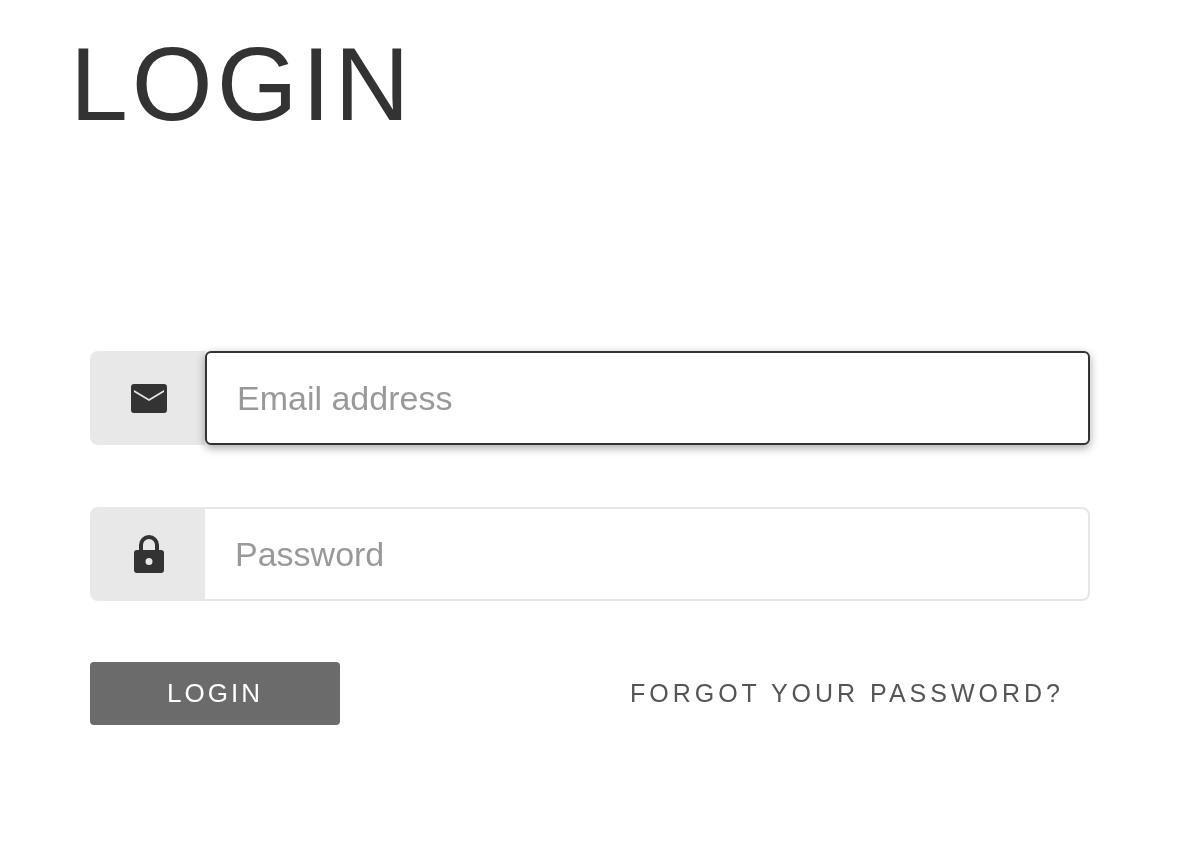 The image size is (1178, 842). What do you see at coordinates (148, 554) in the screenshot?
I see `lock-icon` at bounding box center [148, 554].